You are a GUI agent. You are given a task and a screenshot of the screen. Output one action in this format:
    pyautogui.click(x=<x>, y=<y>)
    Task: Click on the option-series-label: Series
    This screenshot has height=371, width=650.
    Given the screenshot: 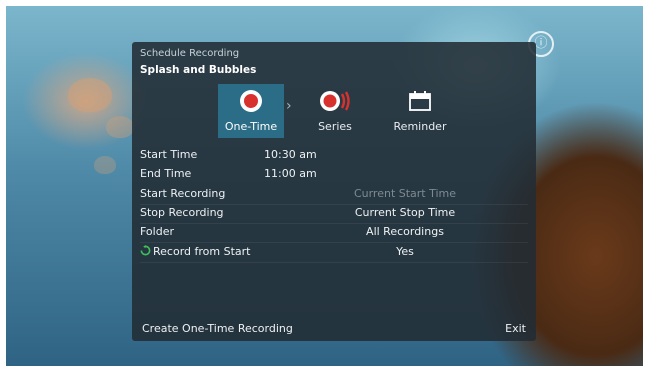 What is the action you would take?
    pyautogui.click(x=335, y=126)
    